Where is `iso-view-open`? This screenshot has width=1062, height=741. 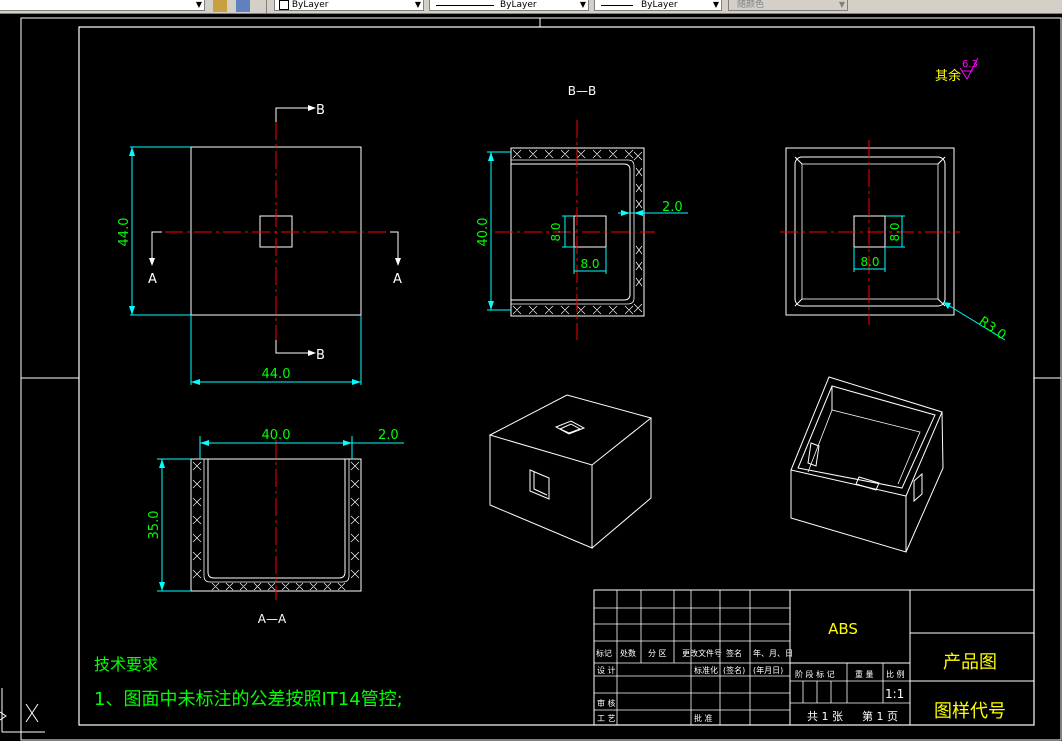
iso-view-open is located at coordinates (867, 464).